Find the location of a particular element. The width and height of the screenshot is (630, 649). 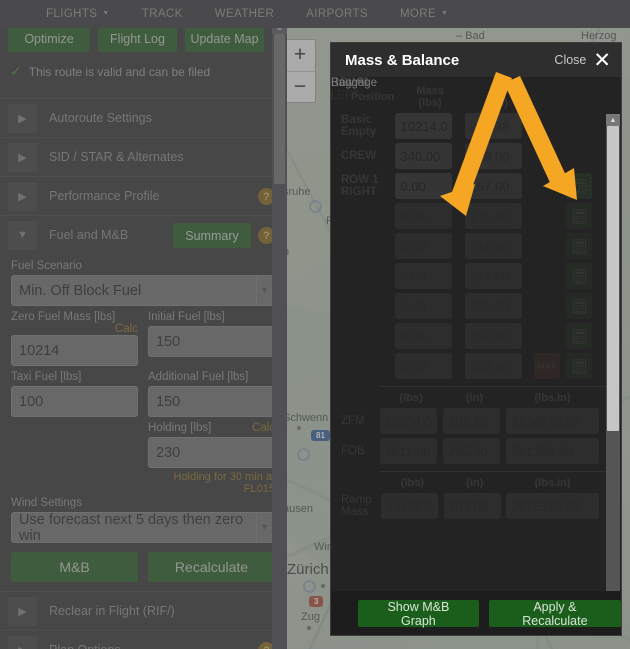

mb-button: M&B is located at coordinates (74, 567).